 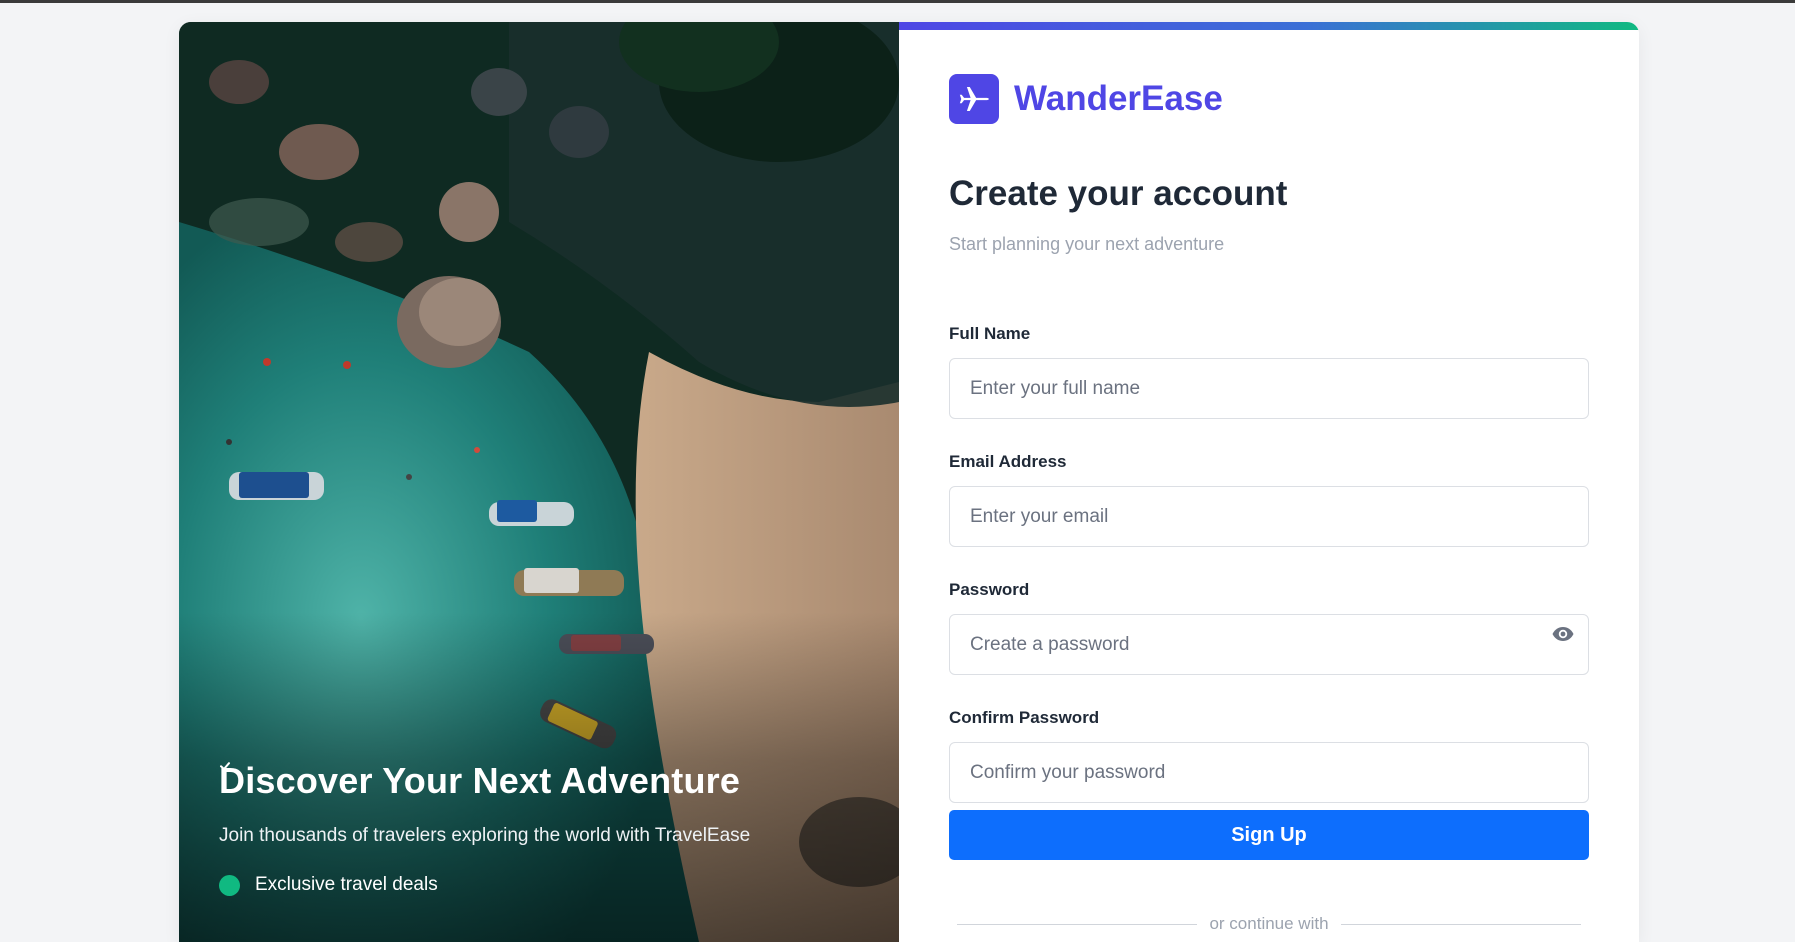 I want to click on email-label: Email Address, so click(x=1008, y=461).